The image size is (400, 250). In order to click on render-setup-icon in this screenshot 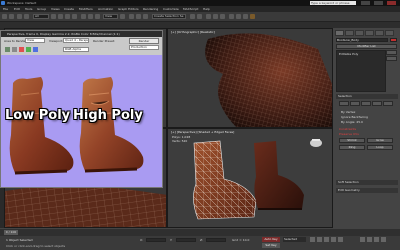, I will do `click(238, 16)`.